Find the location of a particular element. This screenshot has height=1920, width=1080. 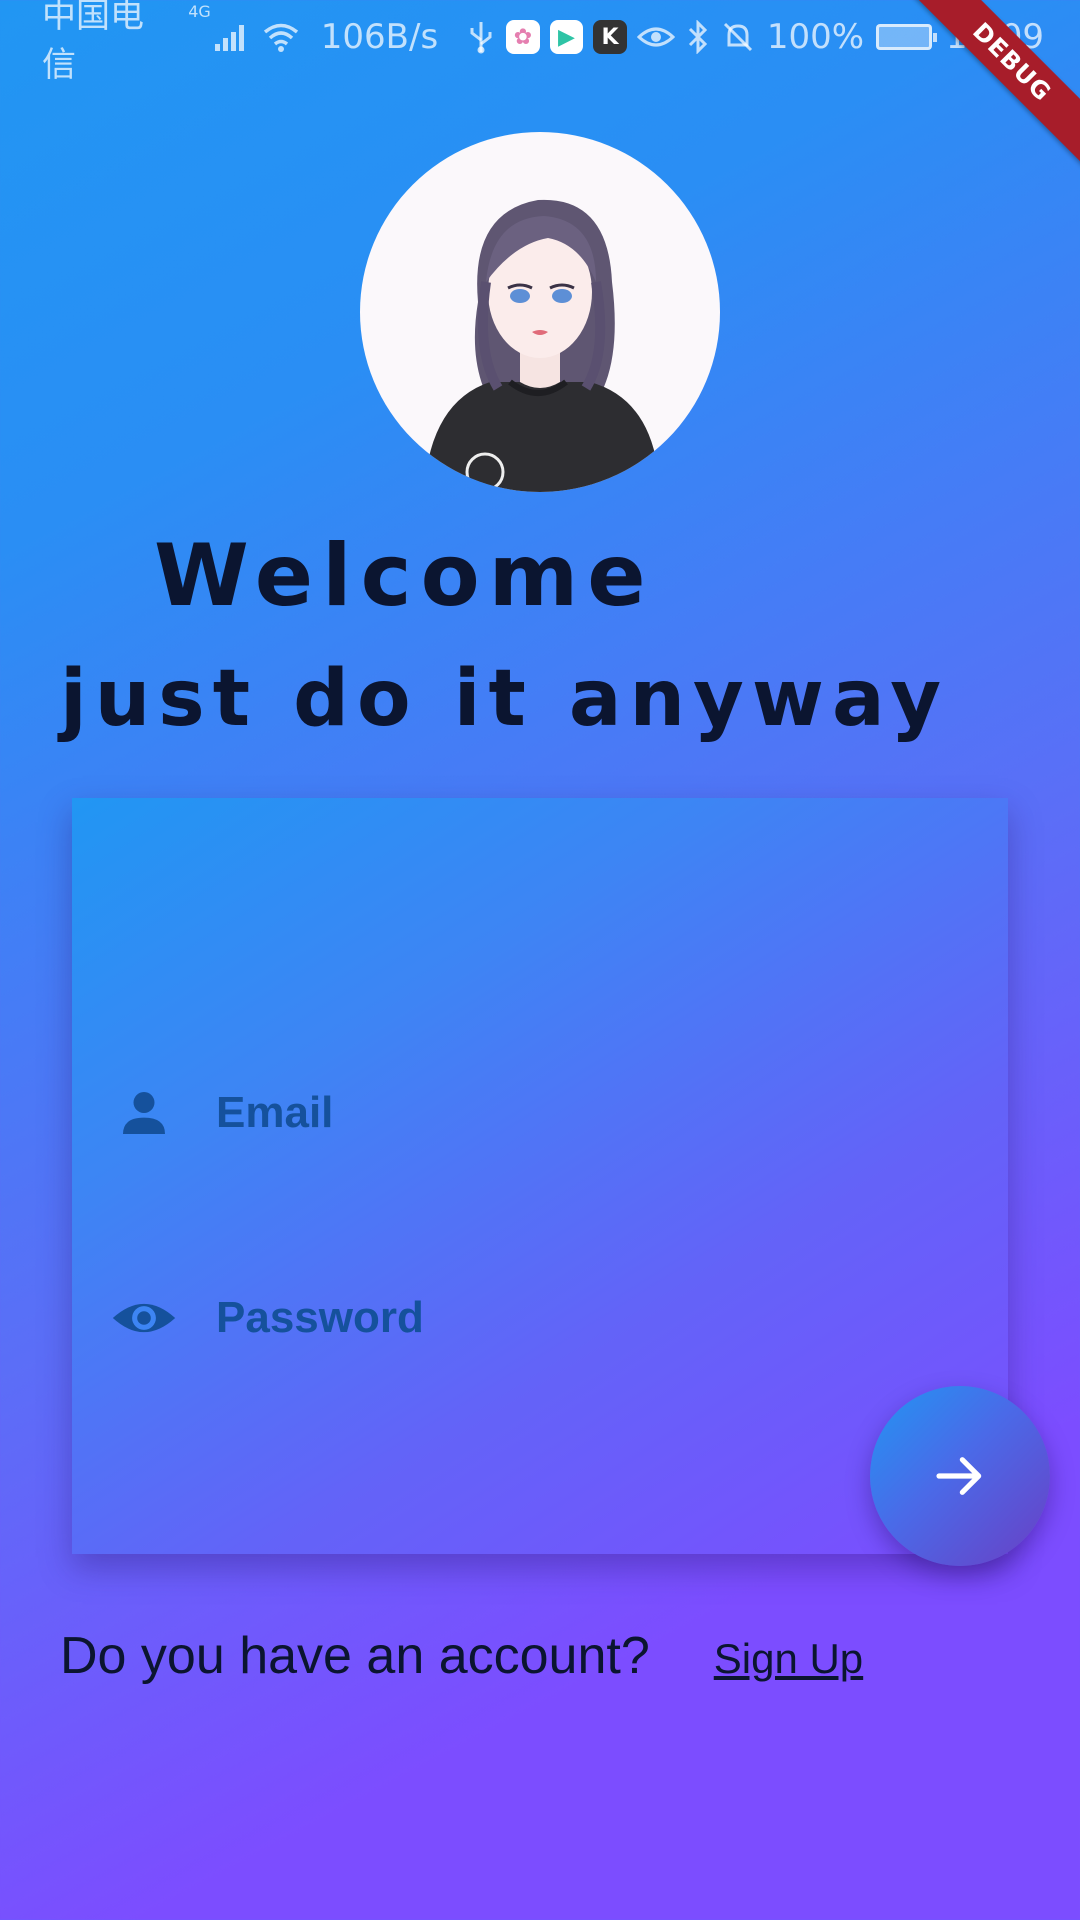

signup-link: Sign Up is located at coordinates (788, 1659).